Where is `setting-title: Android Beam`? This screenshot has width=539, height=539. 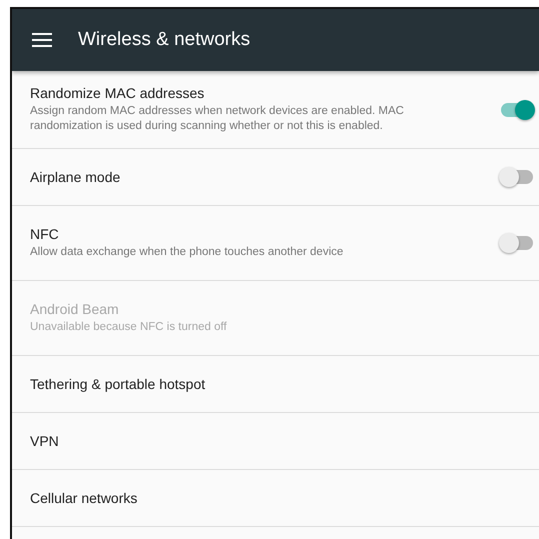 setting-title: Android Beam is located at coordinates (75, 309).